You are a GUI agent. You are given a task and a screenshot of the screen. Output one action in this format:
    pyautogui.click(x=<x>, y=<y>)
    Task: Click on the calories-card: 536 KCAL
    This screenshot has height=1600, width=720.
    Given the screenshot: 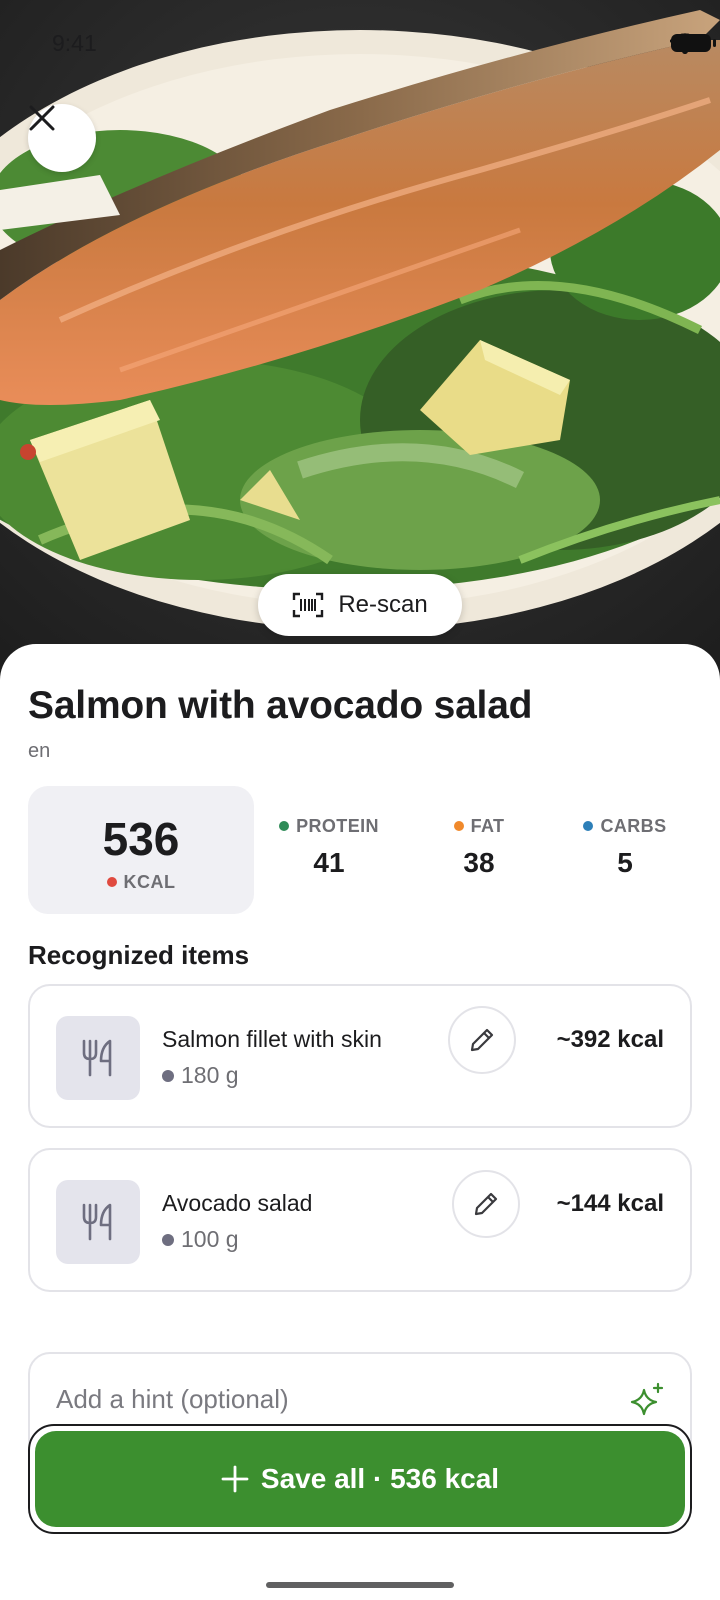 What is the action you would take?
    pyautogui.click(x=141, y=850)
    